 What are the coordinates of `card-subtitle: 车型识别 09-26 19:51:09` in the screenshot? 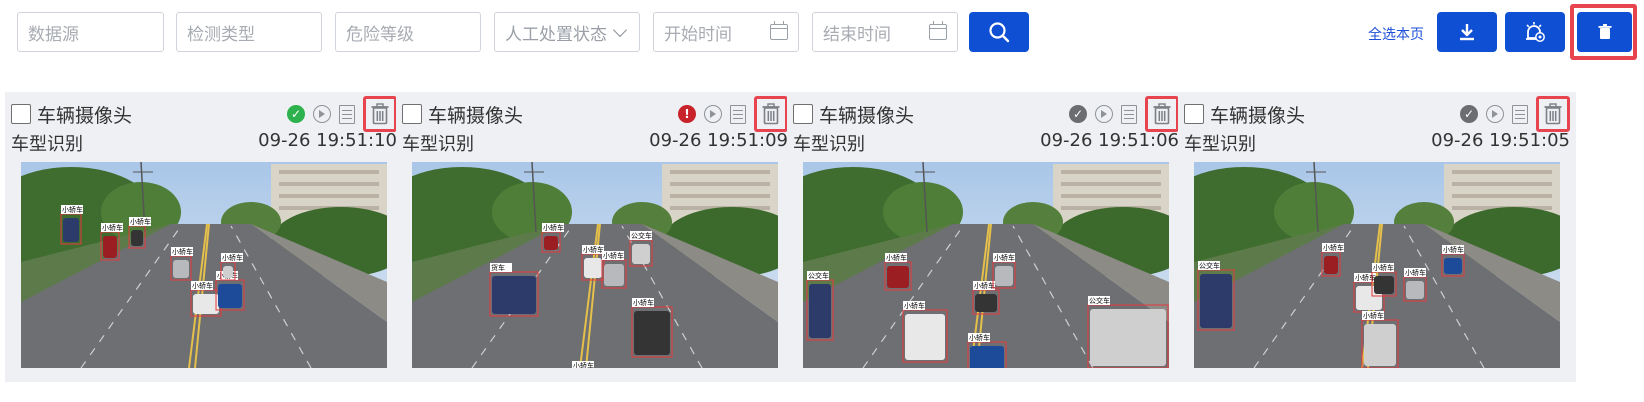 It's located at (595, 142).